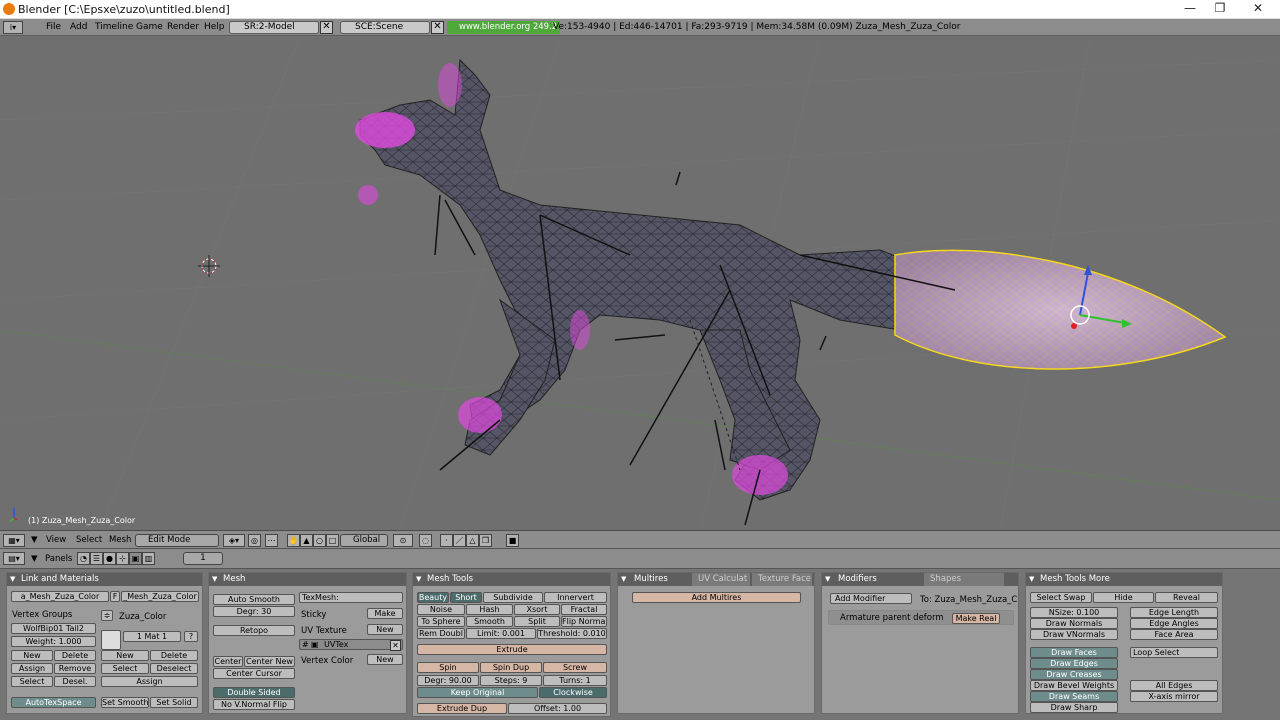 This screenshot has width=1280, height=720. What do you see at coordinates (203, 558) in the screenshot?
I see `page-number: 1` at bounding box center [203, 558].